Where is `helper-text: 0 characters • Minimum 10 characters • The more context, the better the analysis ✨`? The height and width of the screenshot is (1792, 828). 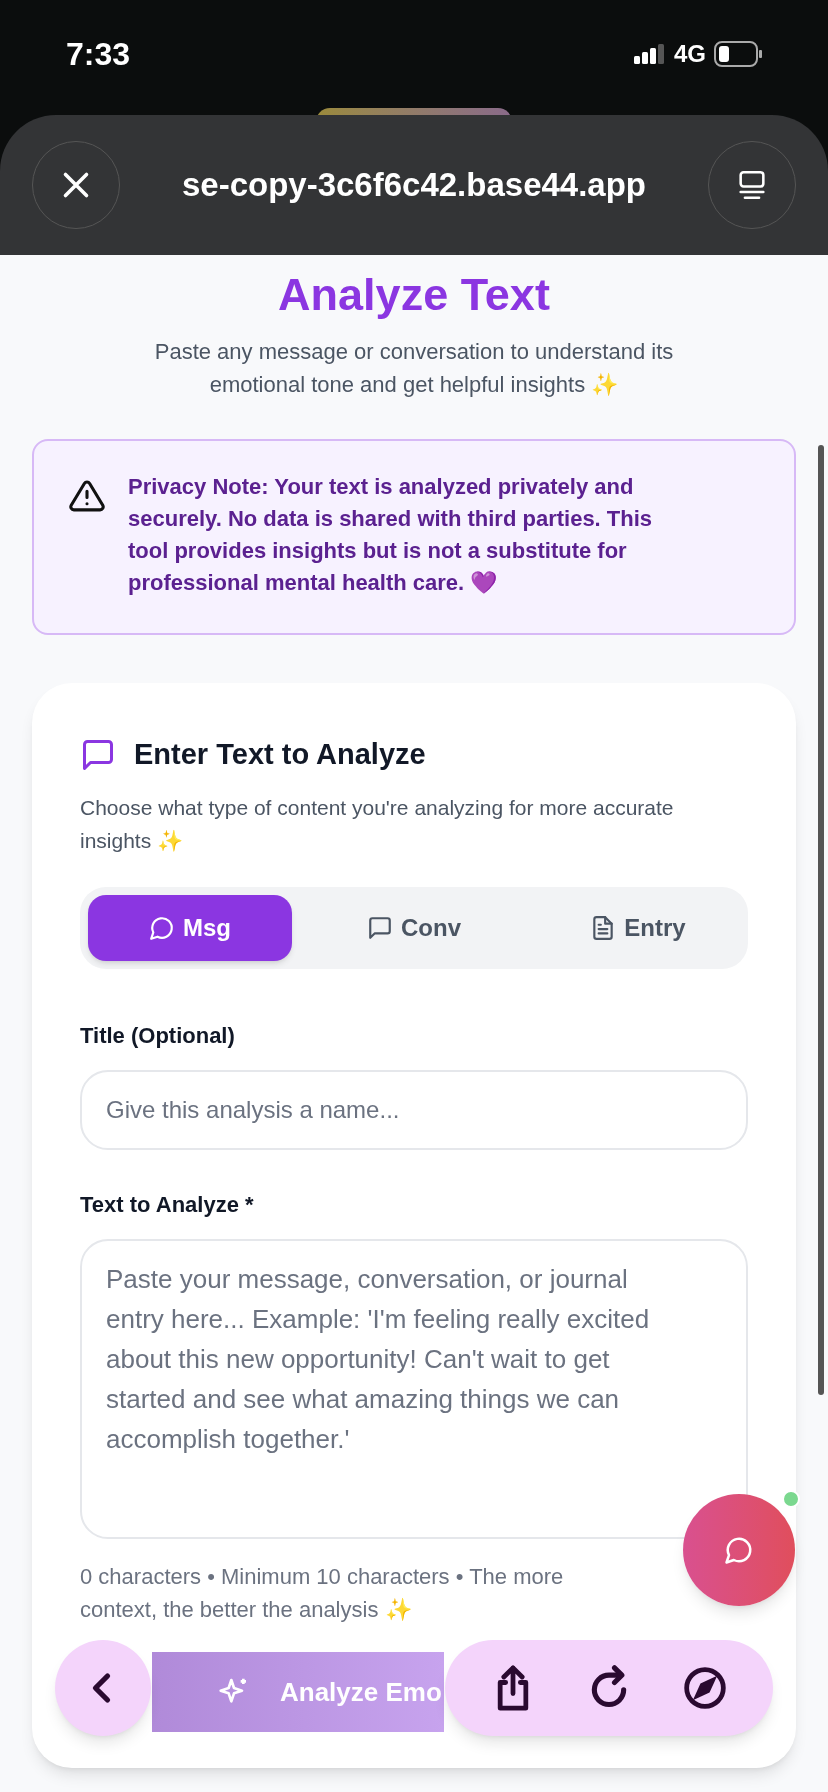 helper-text: 0 characters • Minimum 10 characters • The more context, the better the analysis ✨ is located at coordinates (322, 1593).